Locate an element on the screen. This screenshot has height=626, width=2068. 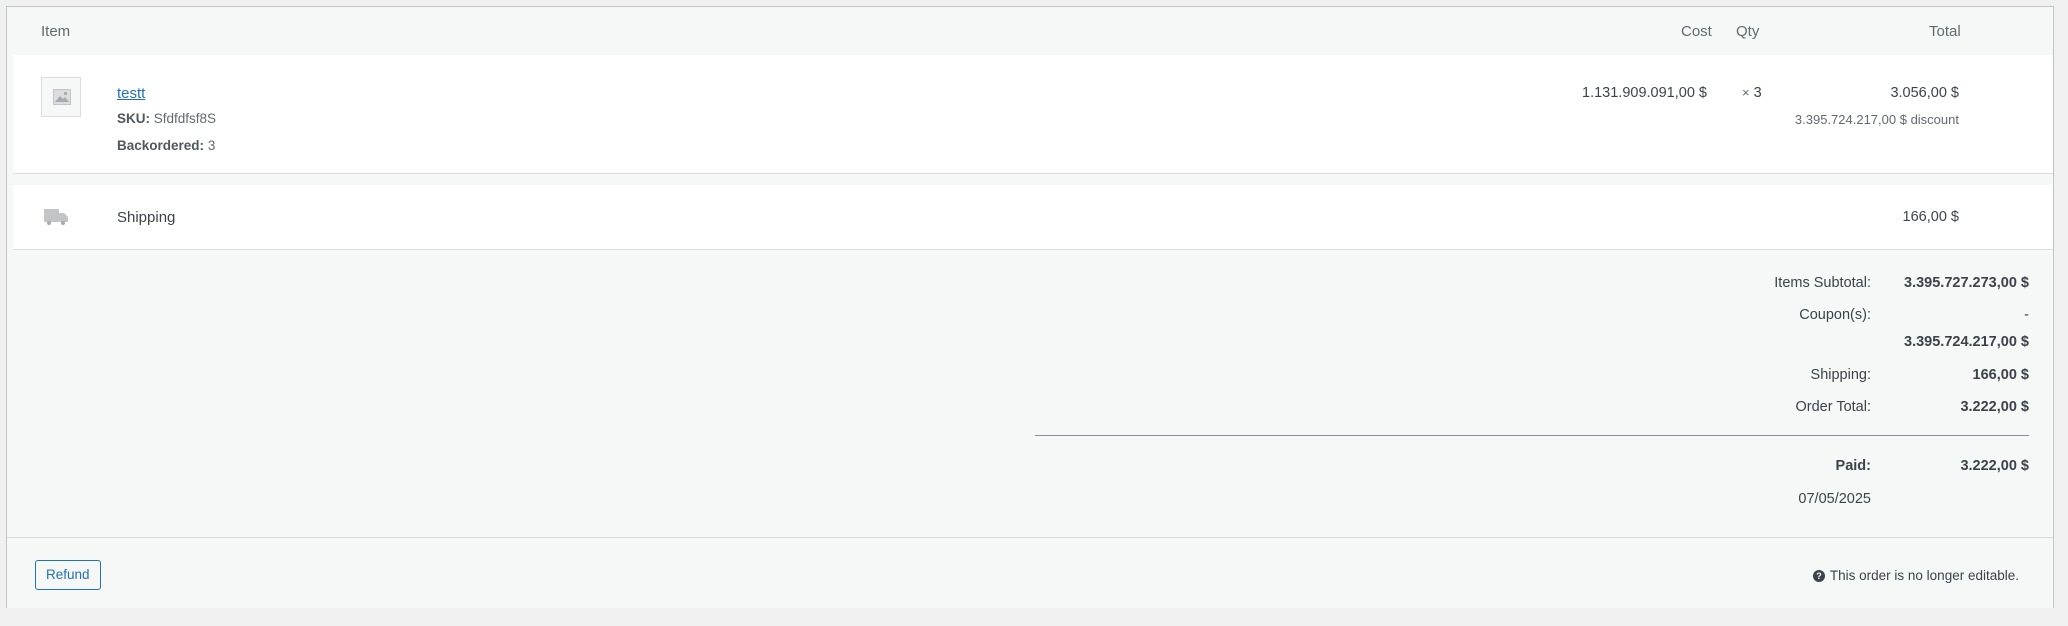
items-subtotal-value: 3.395.727.273,00 $ is located at coordinates (1966, 283).